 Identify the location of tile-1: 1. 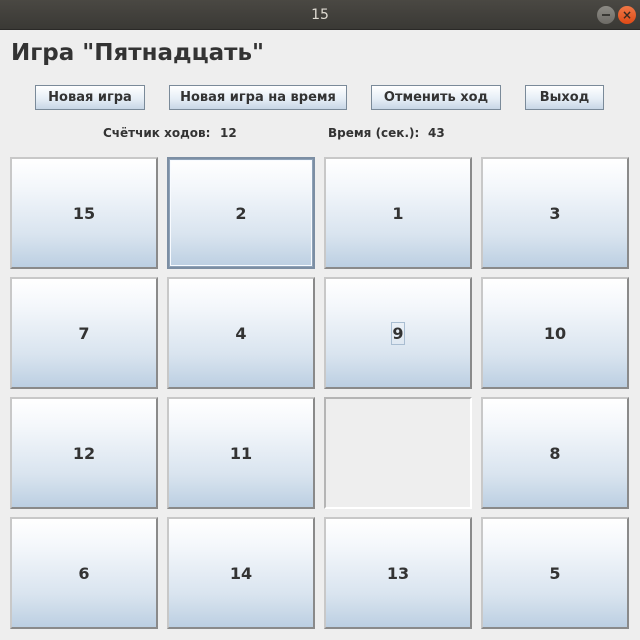
(398, 213).